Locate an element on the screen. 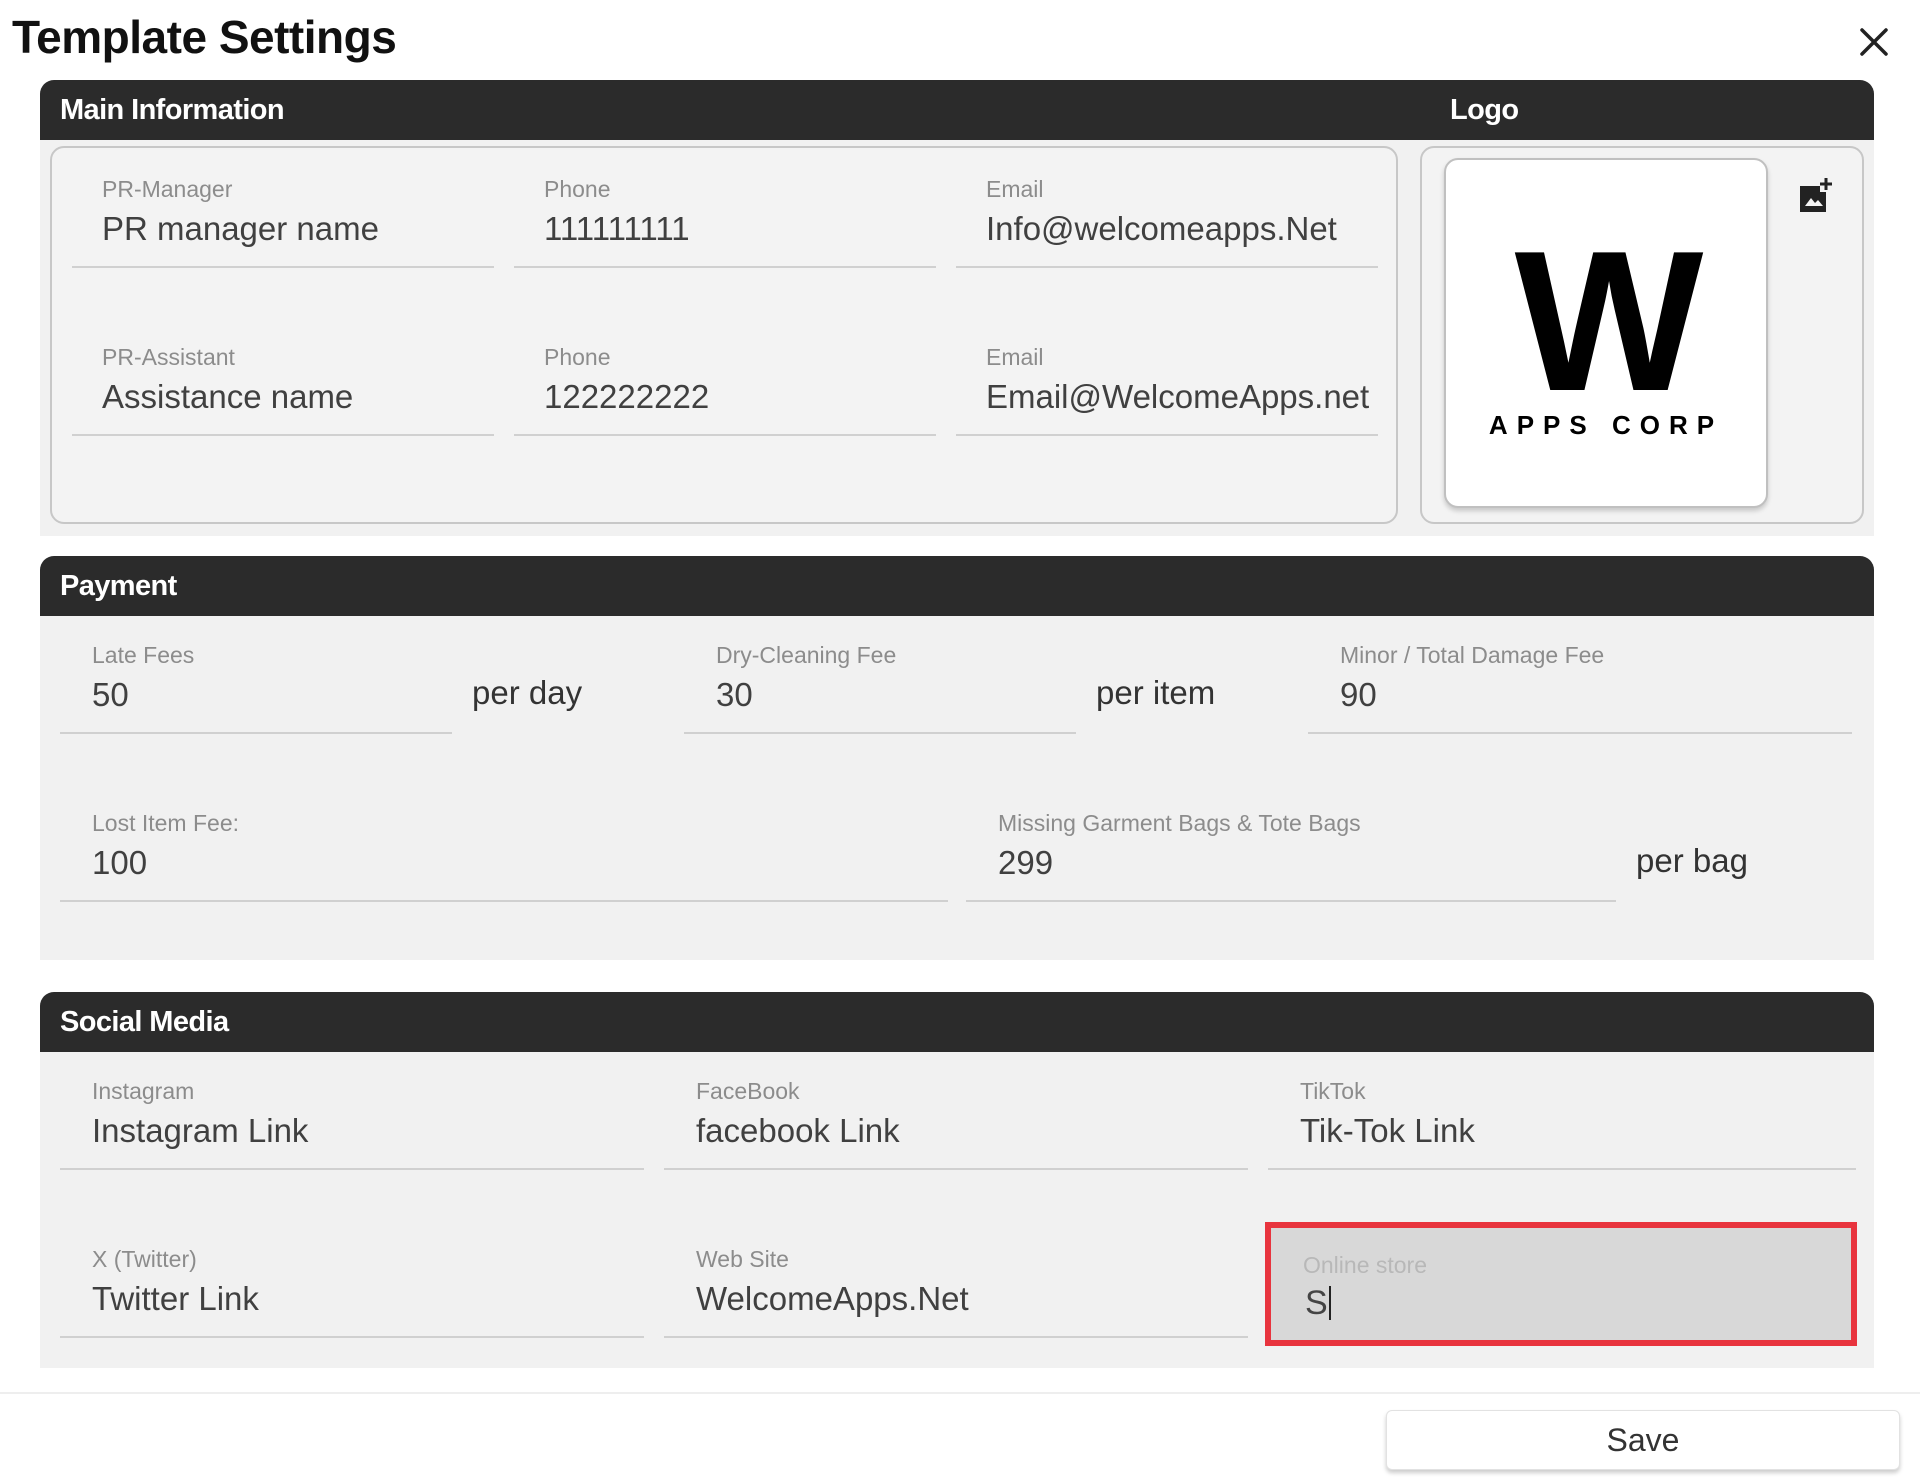  add-photo-icon is located at coordinates (1816, 195).